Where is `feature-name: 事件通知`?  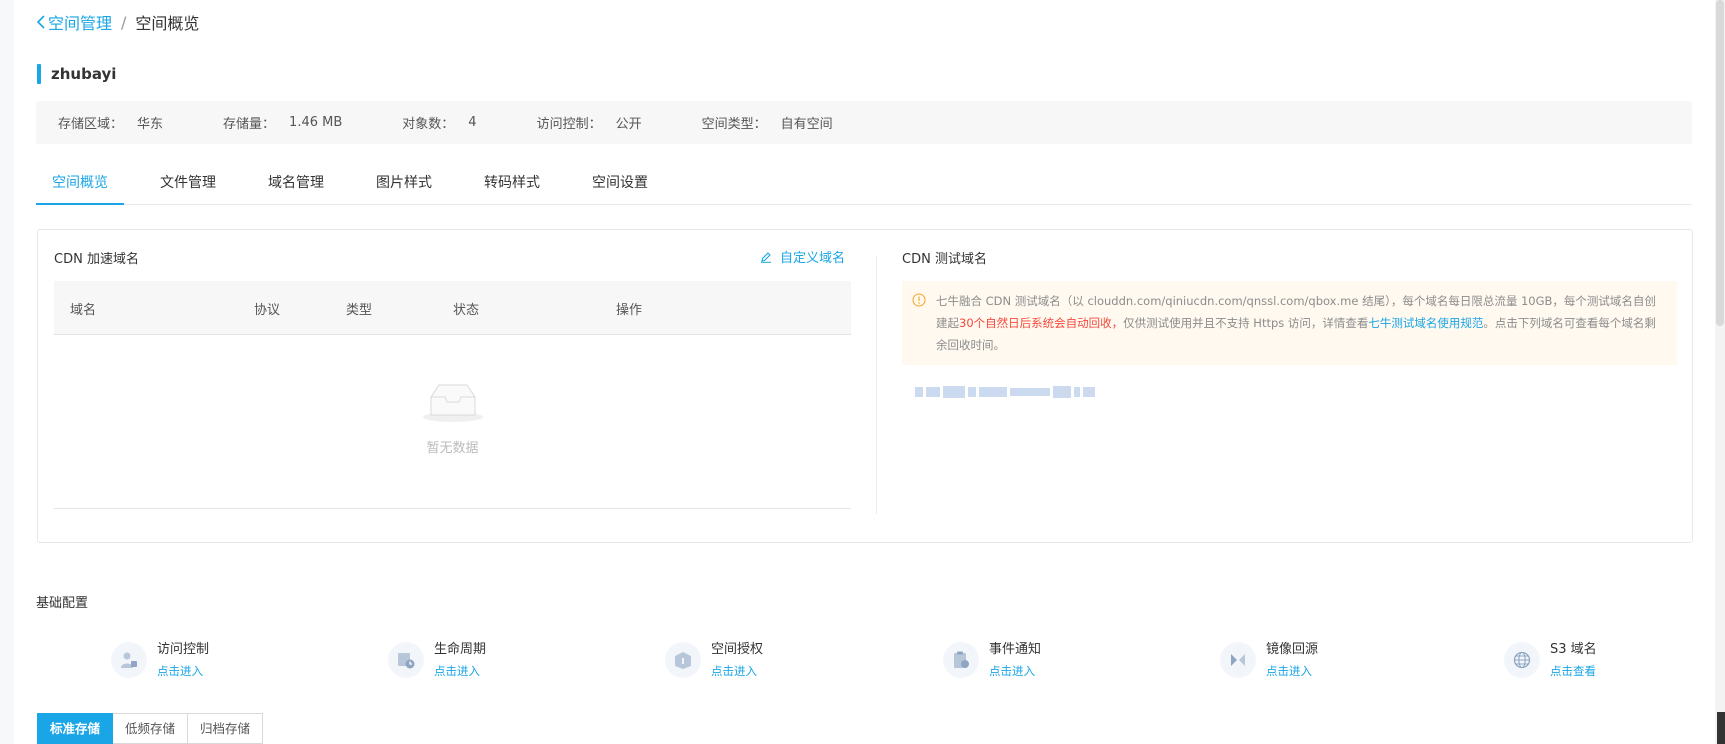 feature-name: 事件通知 is located at coordinates (1015, 649).